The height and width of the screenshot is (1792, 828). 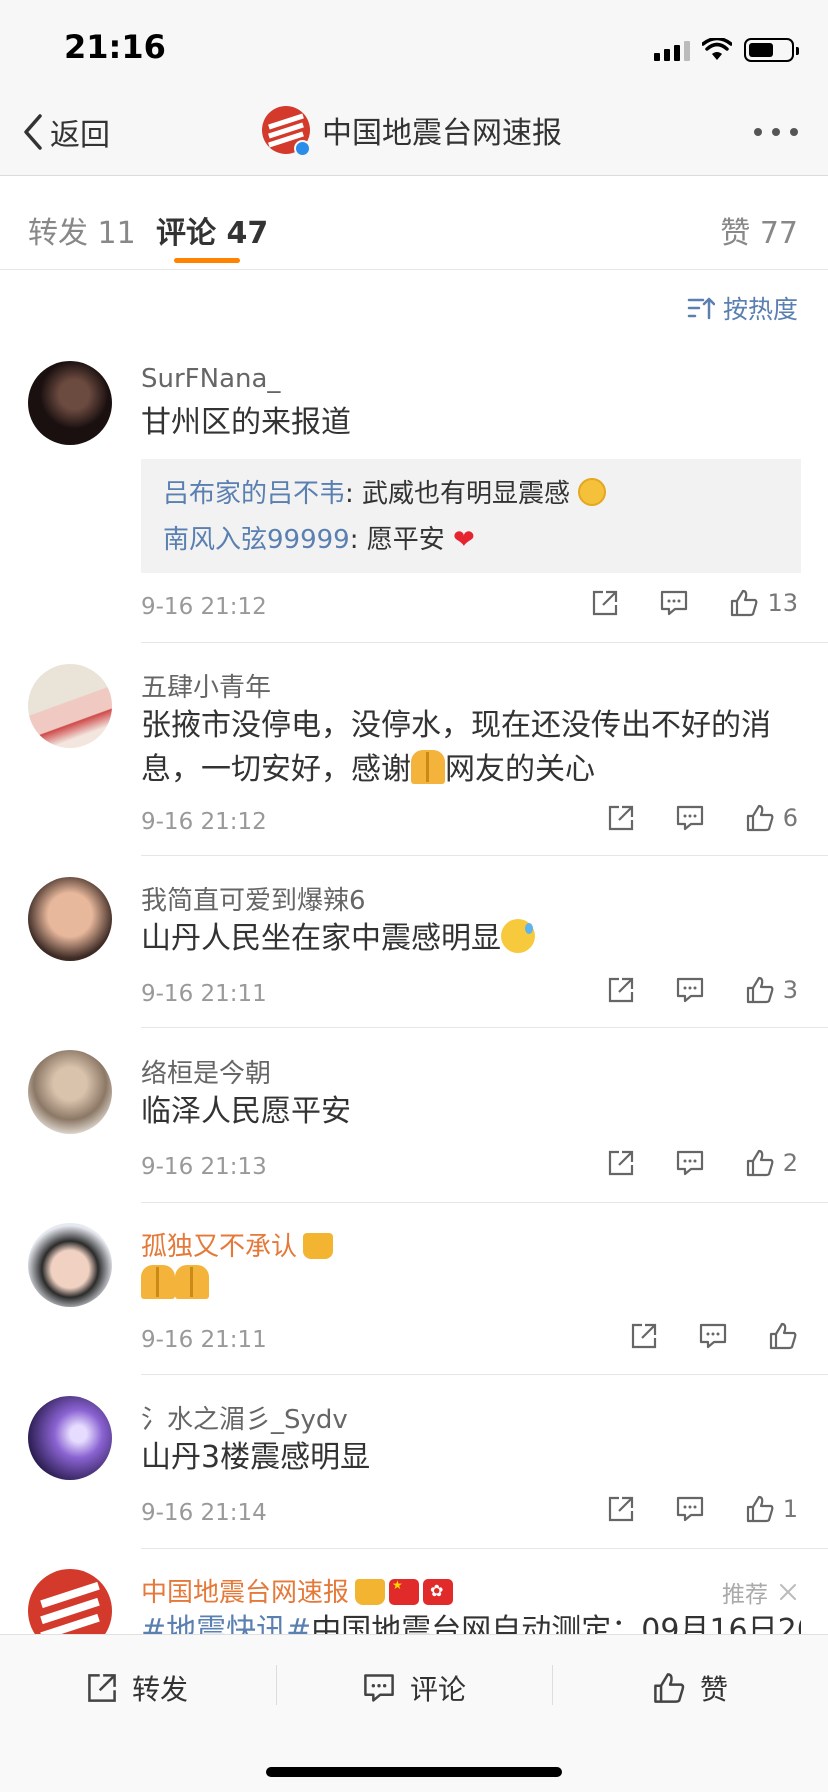 What do you see at coordinates (253, 898) in the screenshot?
I see `comment-username: 我简直可爱到爆辣6` at bounding box center [253, 898].